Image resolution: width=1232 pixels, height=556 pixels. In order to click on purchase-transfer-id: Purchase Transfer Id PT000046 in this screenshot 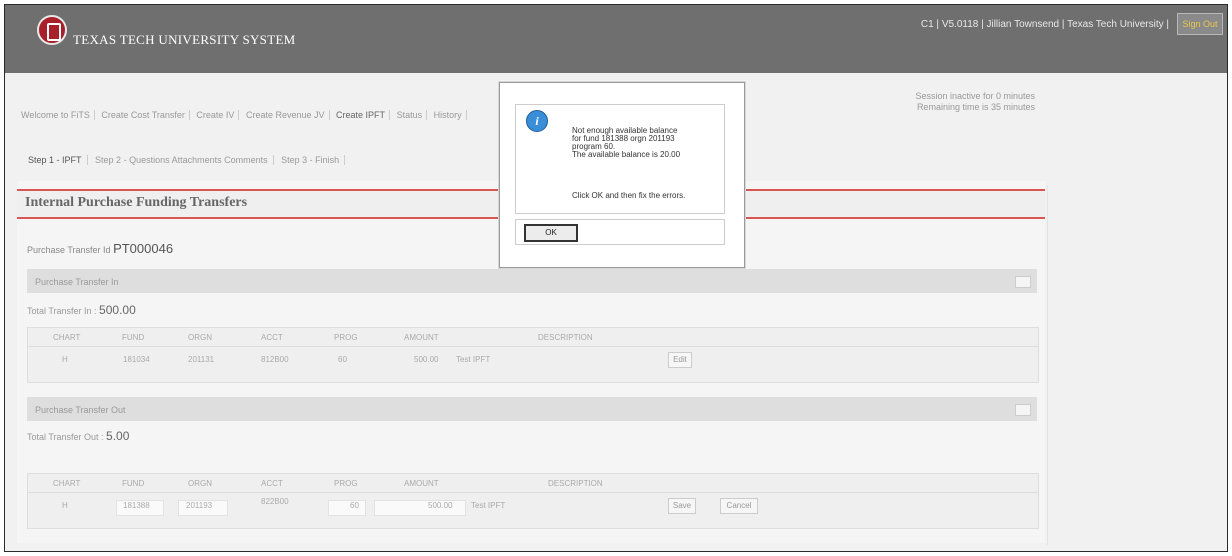, I will do `click(100, 248)`.